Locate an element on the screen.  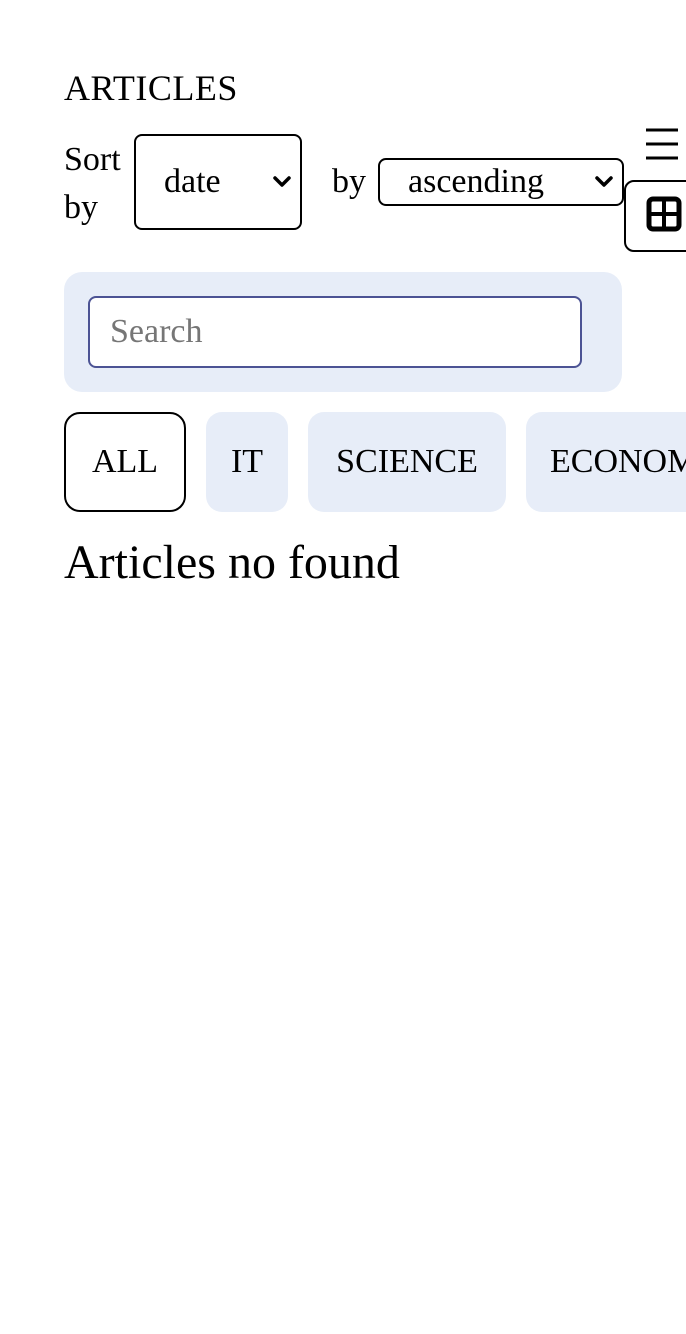
empty-state-message: Articles no found is located at coordinates (232, 562).